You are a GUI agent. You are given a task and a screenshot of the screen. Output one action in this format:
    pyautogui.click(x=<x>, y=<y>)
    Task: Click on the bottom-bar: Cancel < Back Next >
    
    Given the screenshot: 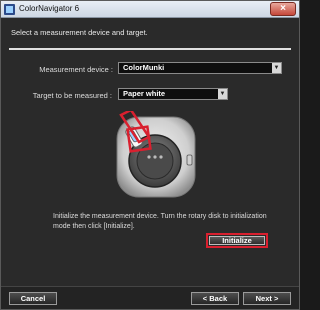 What is the action you would take?
    pyautogui.click(x=150, y=297)
    